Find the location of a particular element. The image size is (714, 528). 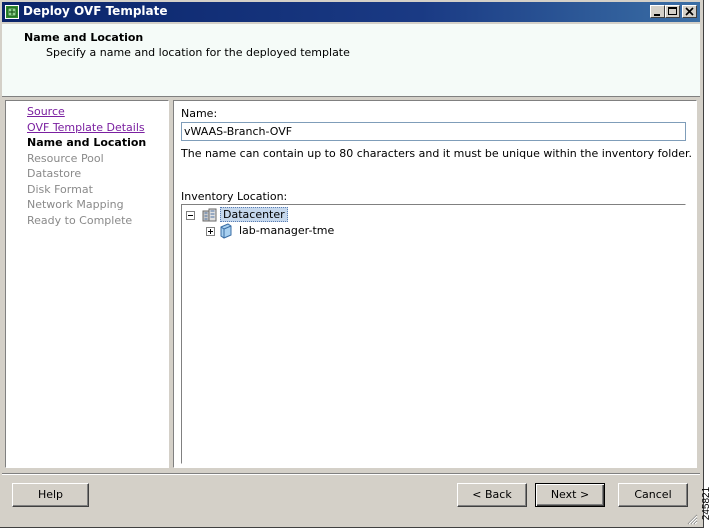

step-source: Source is located at coordinates (46, 111).